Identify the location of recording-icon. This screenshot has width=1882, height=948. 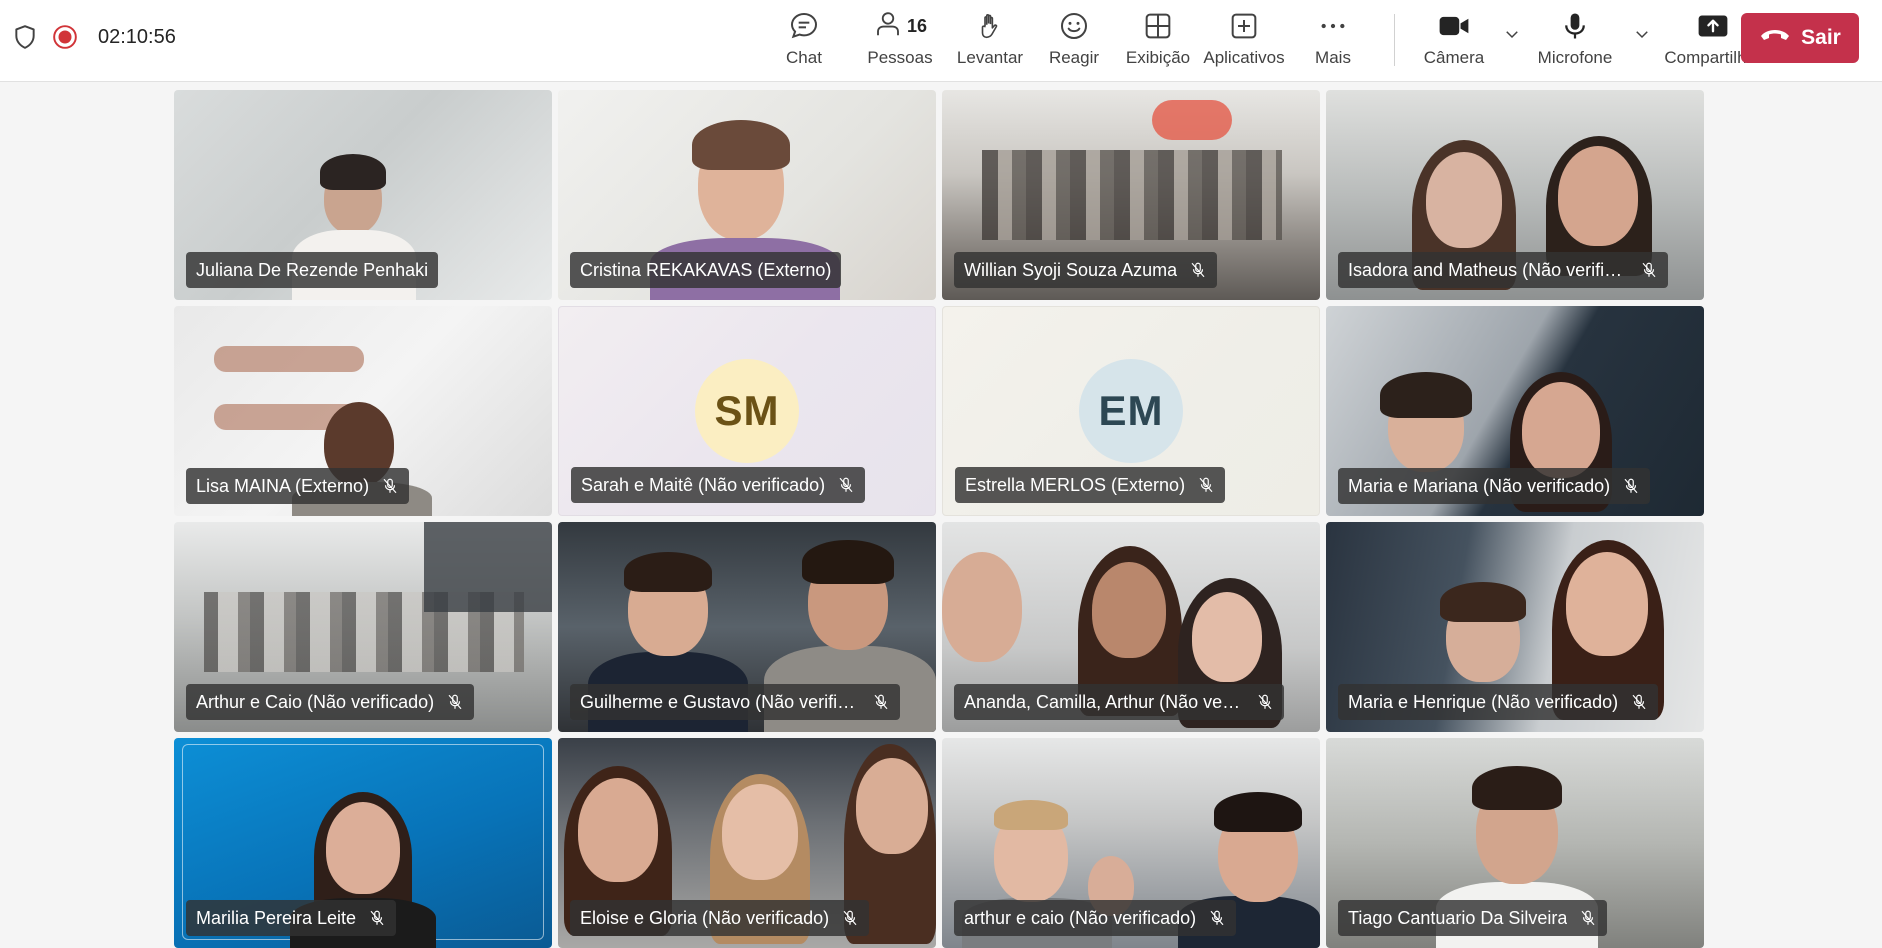
(65, 37).